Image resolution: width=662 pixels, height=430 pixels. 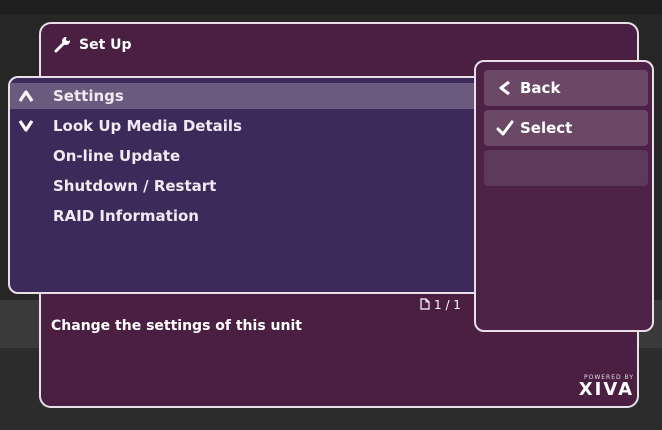 What do you see at coordinates (88, 96) in the screenshot?
I see `menu-item-label: Settings` at bounding box center [88, 96].